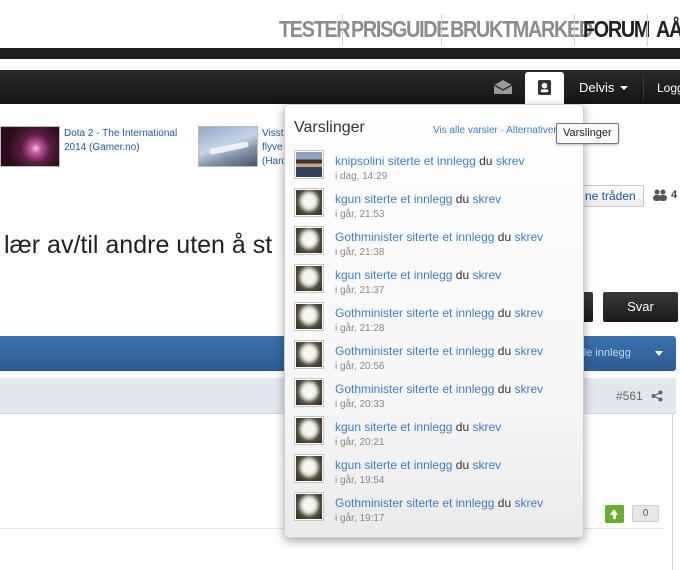  Describe the element at coordinates (660, 195) in the screenshot. I see `people-icon` at that location.